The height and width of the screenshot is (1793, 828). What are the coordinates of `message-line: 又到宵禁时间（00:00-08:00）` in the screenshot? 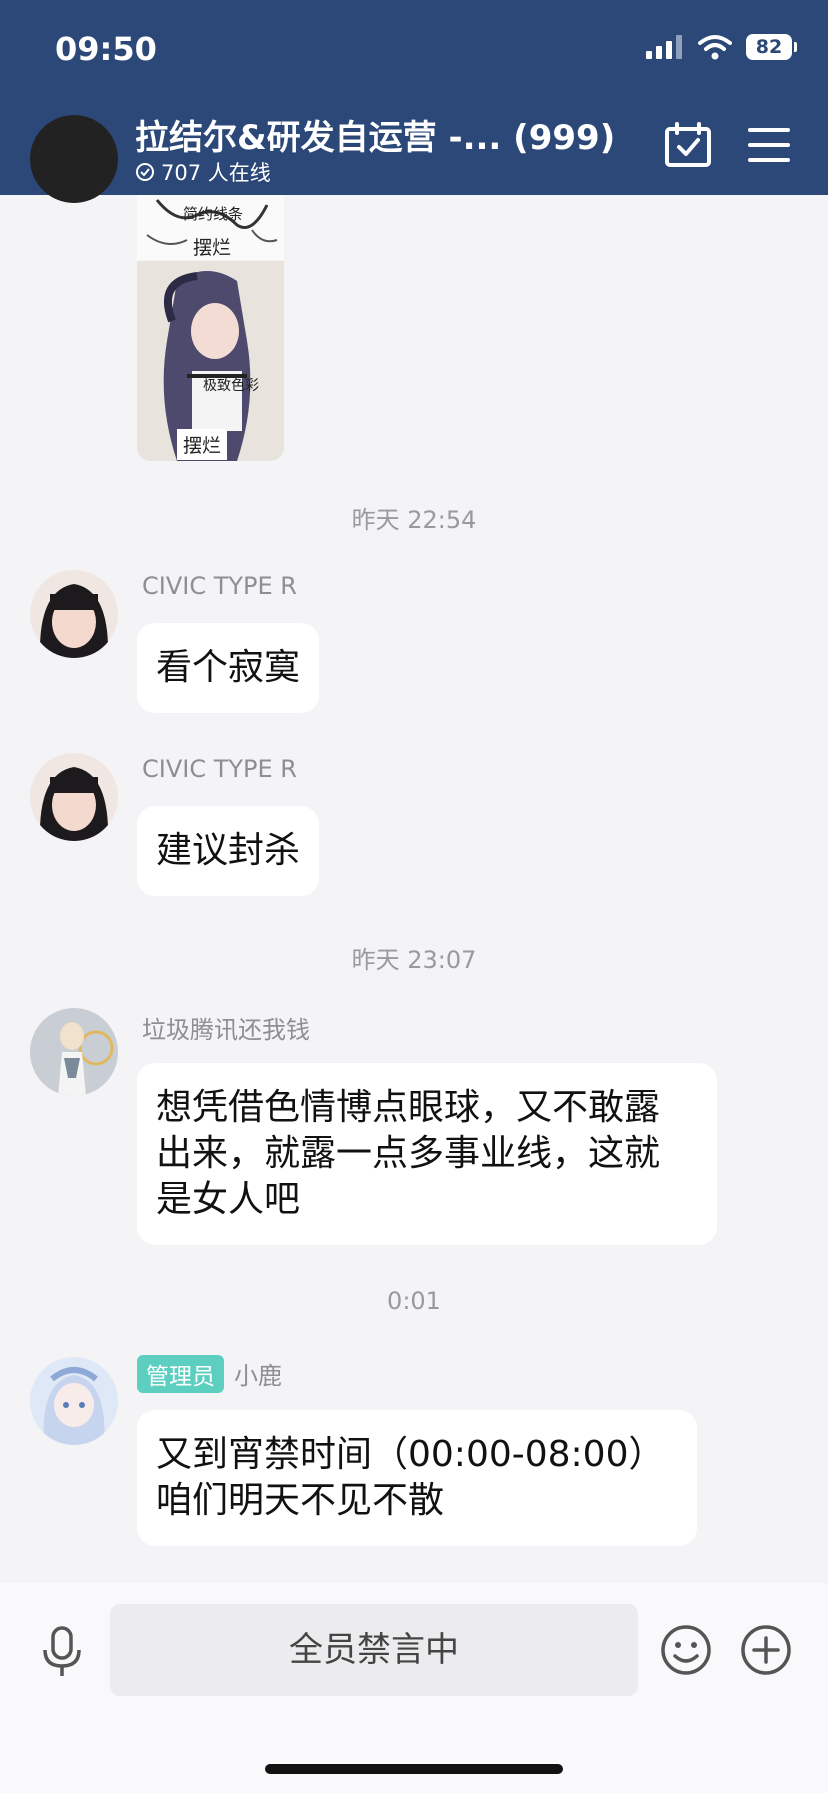 It's located at (410, 1454).